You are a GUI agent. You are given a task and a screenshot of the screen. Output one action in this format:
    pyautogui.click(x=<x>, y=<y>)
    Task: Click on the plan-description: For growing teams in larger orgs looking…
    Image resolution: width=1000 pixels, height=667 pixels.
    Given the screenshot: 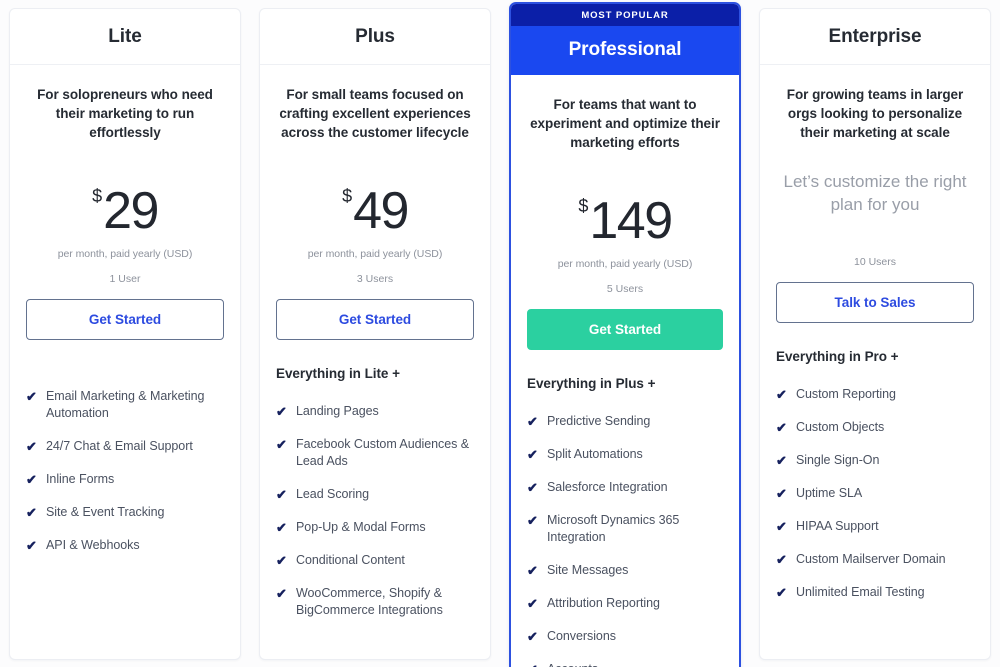 What is the action you would take?
    pyautogui.click(x=875, y=113)
    